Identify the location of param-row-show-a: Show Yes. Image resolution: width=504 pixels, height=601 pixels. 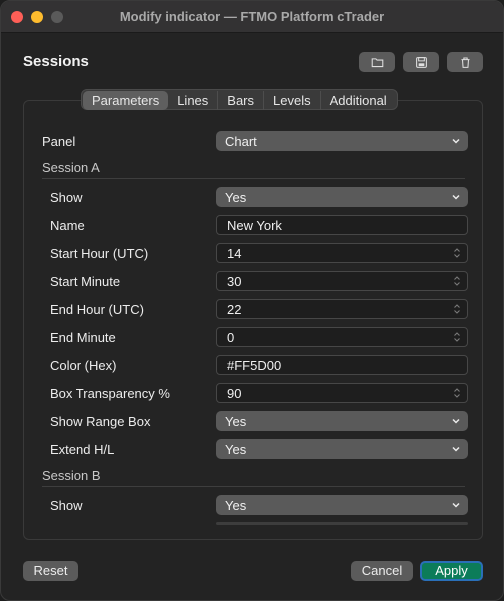
(253, 197).